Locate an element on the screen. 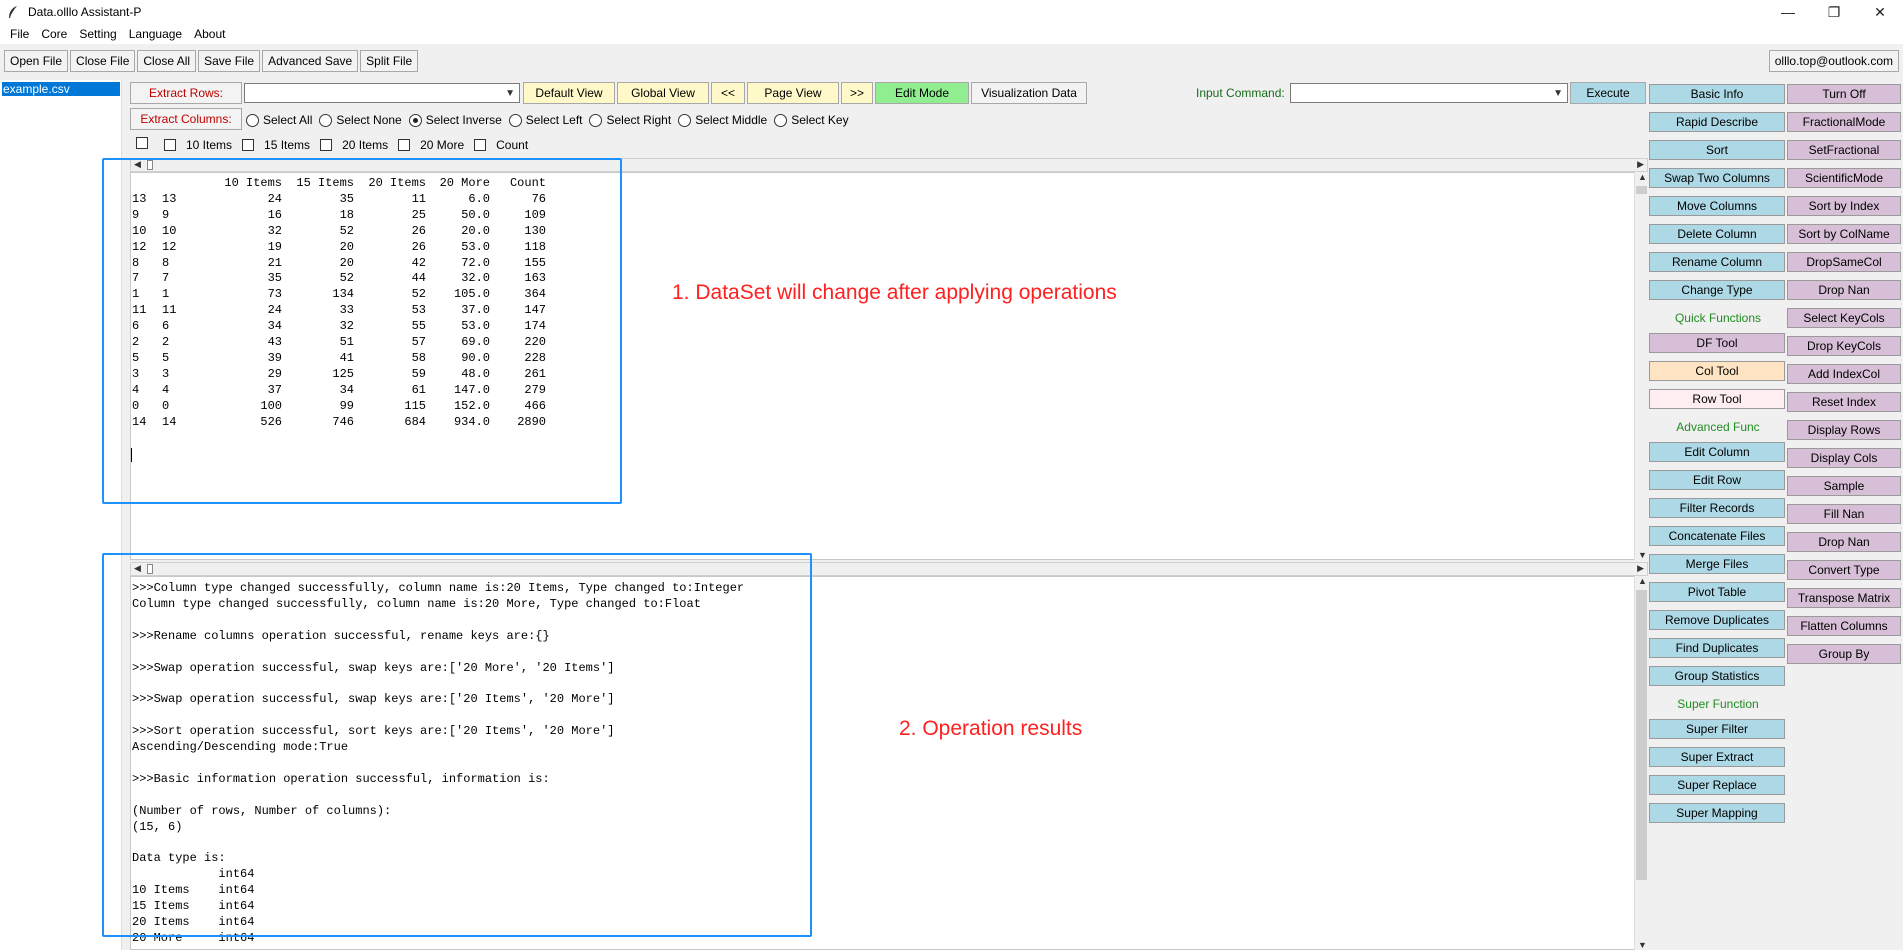  super-filter-button: Super Filter is located at coordinates (1717, 729).